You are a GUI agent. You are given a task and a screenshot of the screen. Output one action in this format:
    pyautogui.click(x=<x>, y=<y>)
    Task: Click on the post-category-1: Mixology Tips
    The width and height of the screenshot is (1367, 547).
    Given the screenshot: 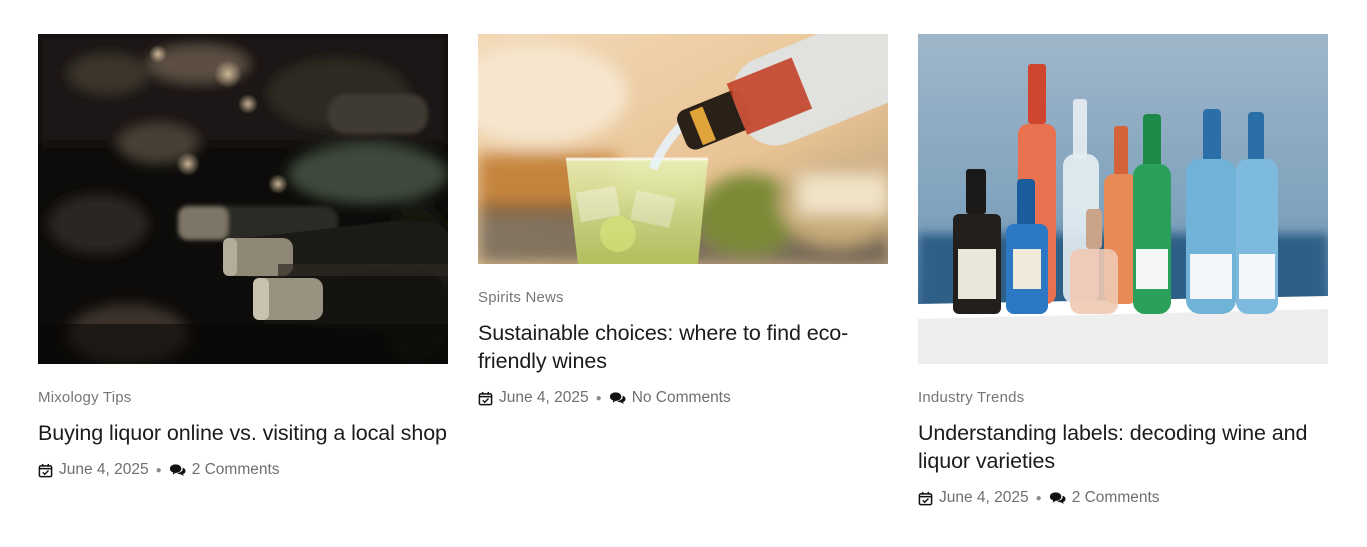 What is the action you would take?
    pyautogui.click(x=243, y=397)
    